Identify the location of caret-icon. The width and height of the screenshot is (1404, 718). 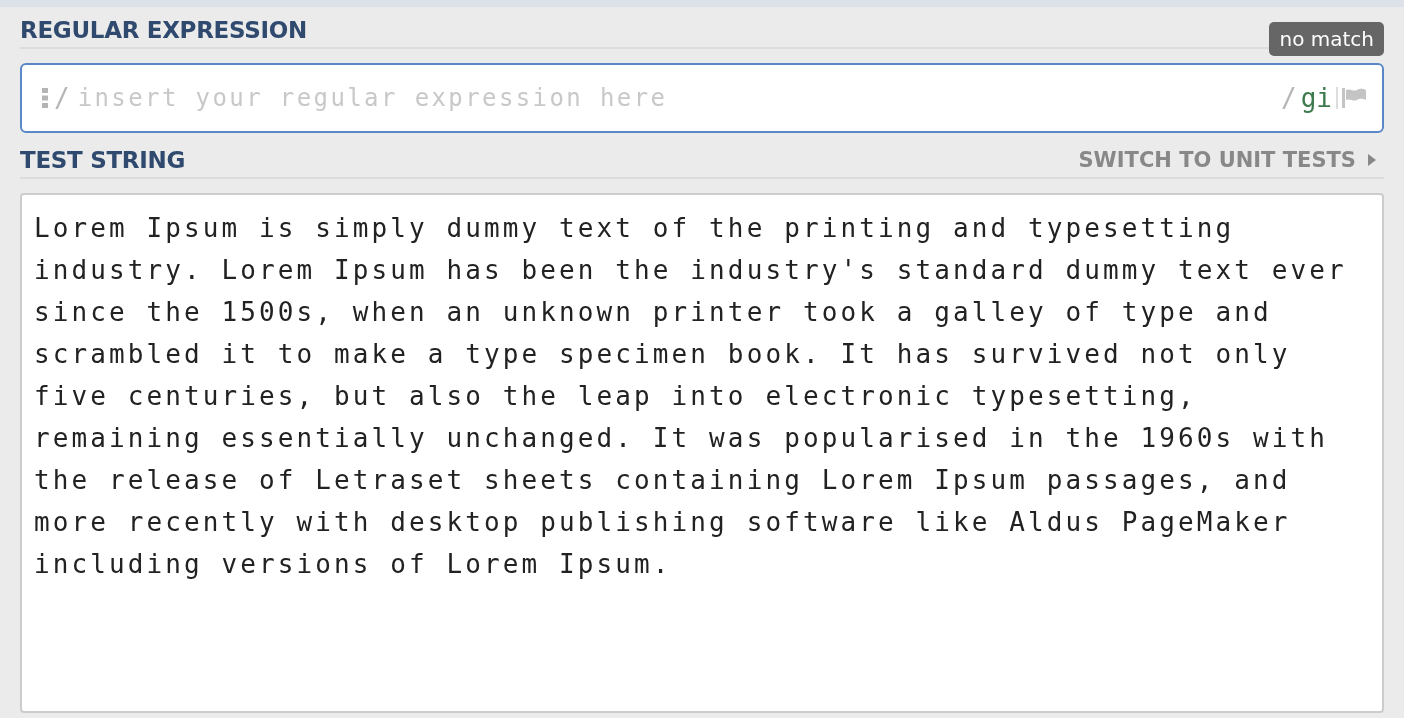
(1372, 160).